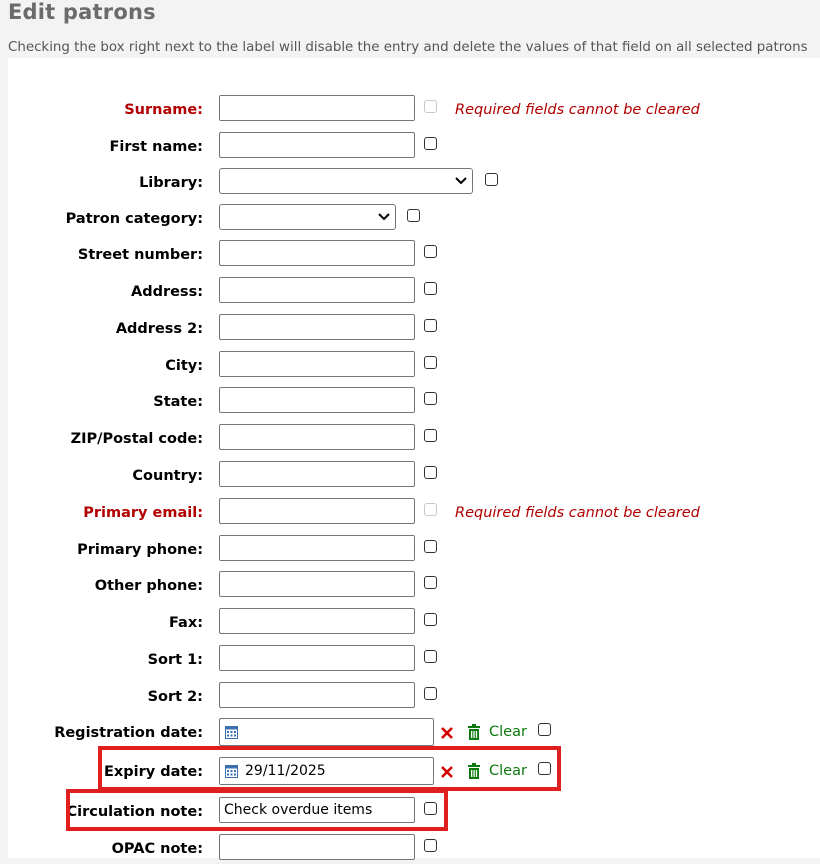  What do you see at coordinates (430, 143) in the screenshot?
I see `first-name-clear-checkbox` at bounding box center [430, 143].